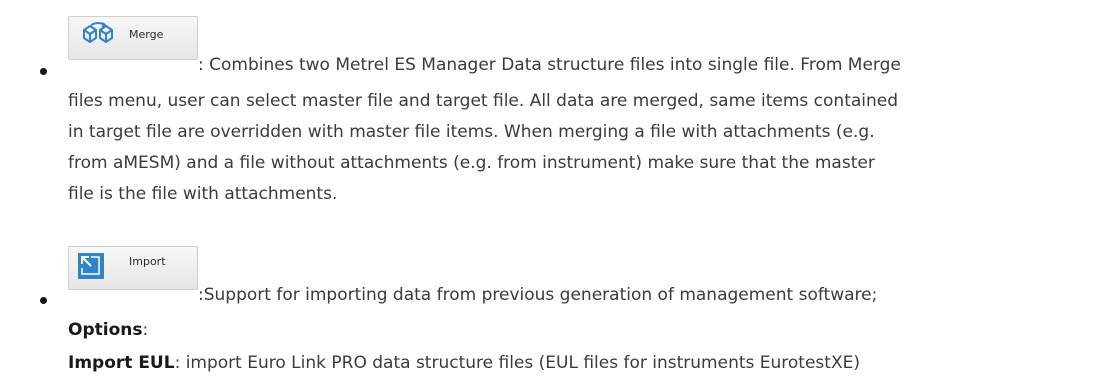 Image resolution: width=1118 pixels, height=390 pixels. Describe the element at coordinates (146, 34) in the screenshot. I see `merge-button-label: Merge` at that location.